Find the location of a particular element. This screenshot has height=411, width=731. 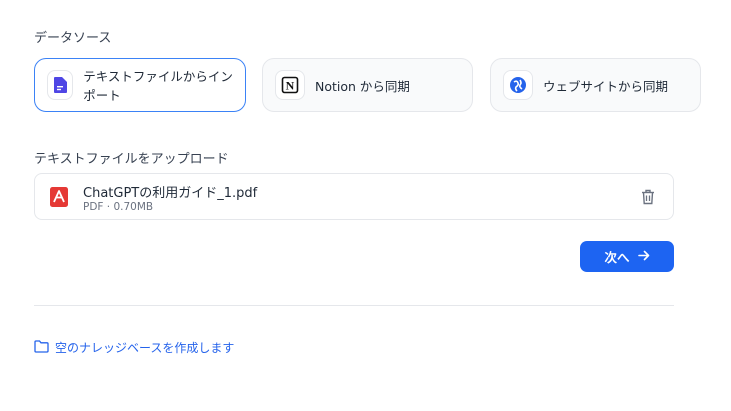

document-icon is located at coordinates (60, 85).